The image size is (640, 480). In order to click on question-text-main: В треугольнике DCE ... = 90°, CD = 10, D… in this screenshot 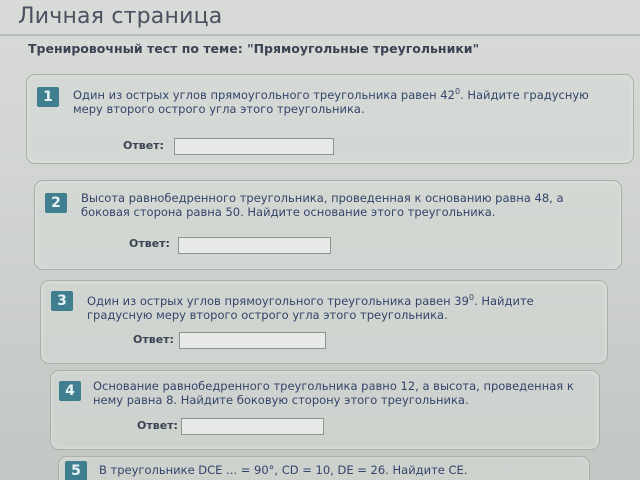, I will do `click(283, 470)`.